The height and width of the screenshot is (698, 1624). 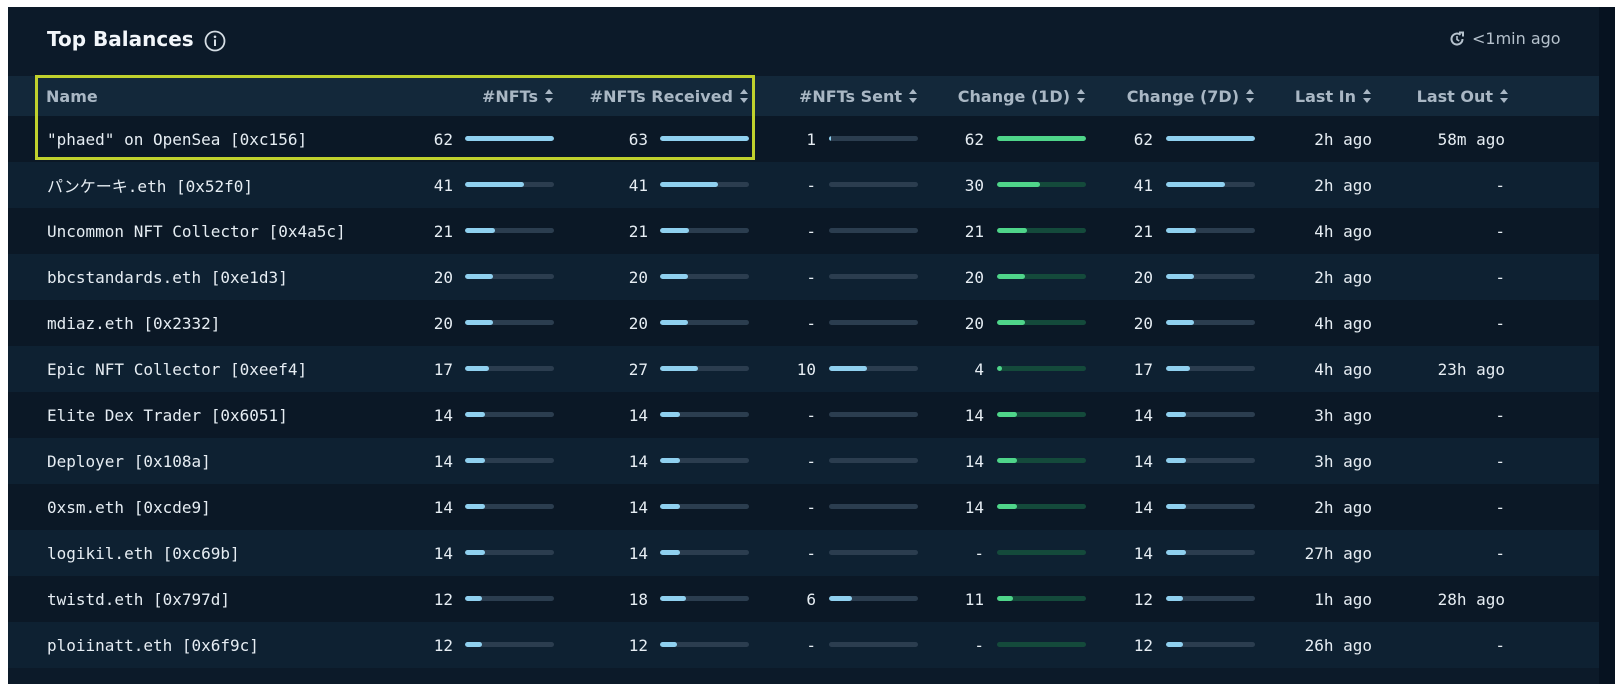 I want to click on account-name: 0xsm.eth [0xcde9], so click(x=129, y=507).